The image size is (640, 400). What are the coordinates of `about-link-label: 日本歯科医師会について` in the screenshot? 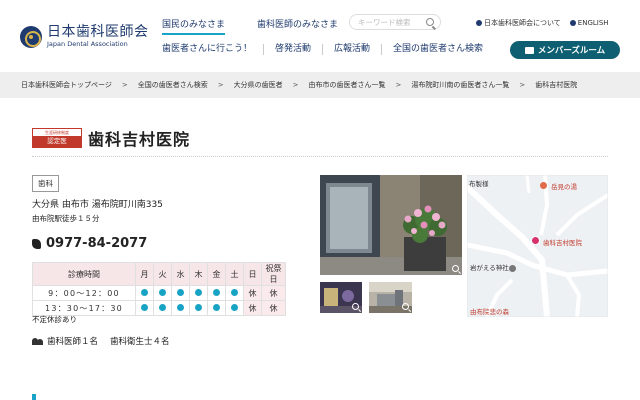 It's located at (522, 23).